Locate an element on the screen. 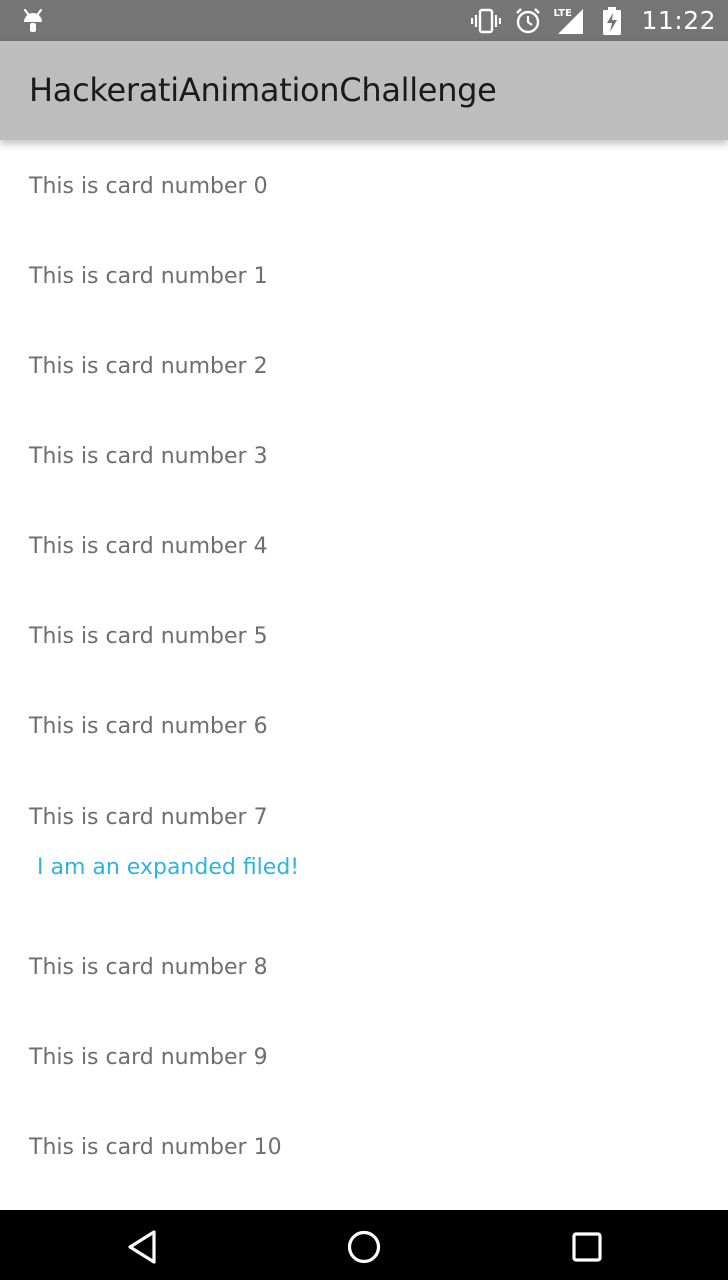  card-label: This is card number 8 is located at coordinates (148, 967).